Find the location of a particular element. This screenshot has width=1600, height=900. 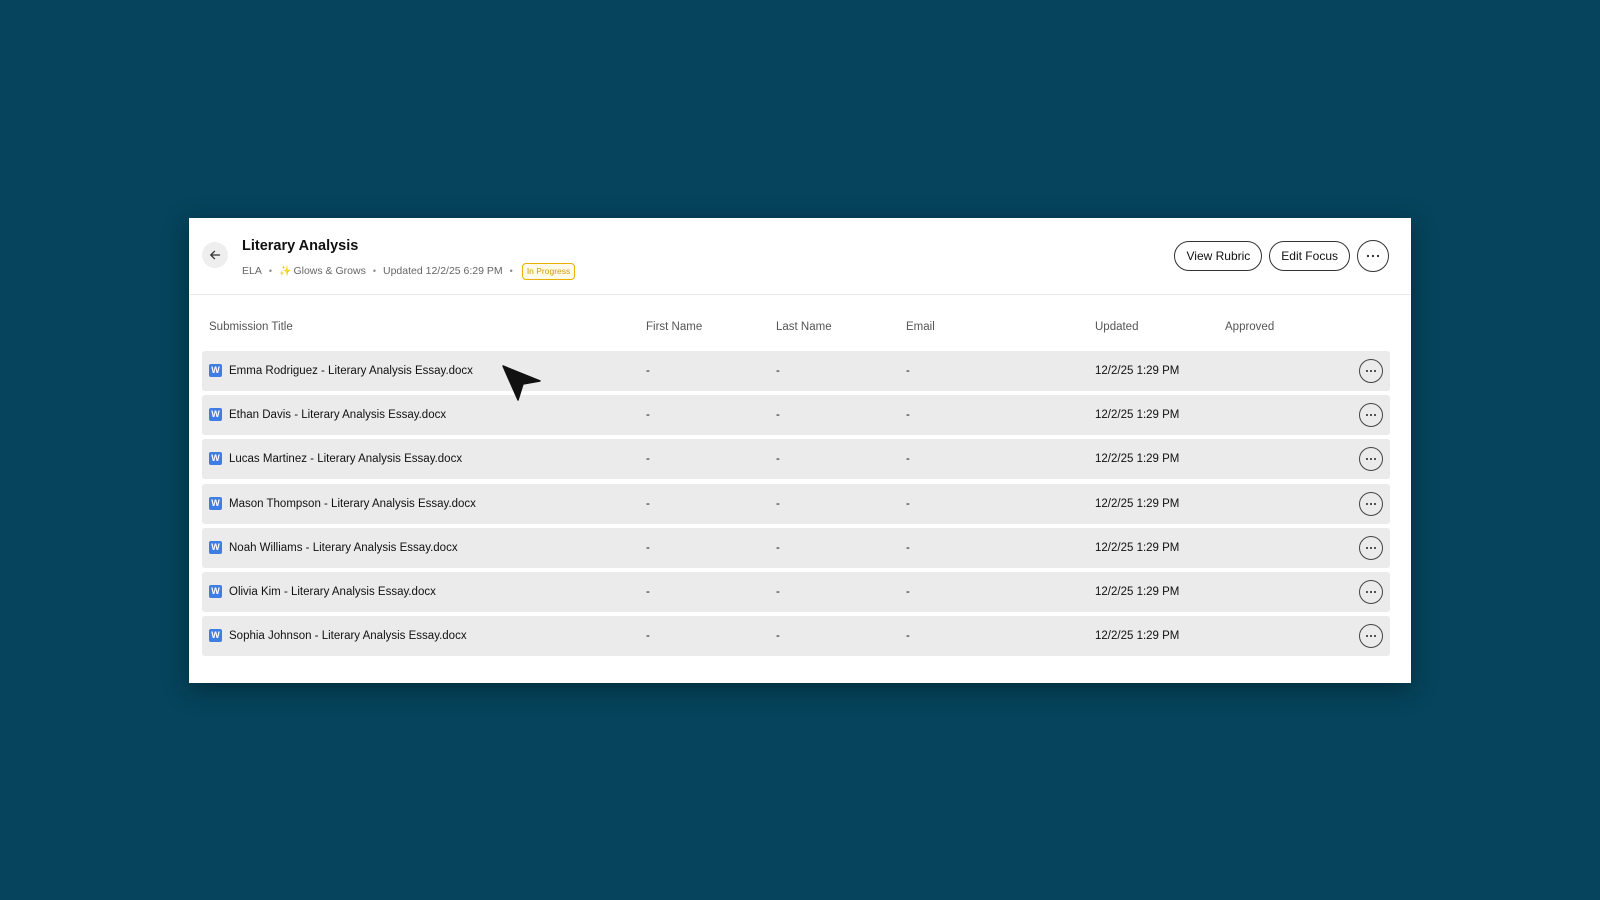

back-button is located at coordinates (215, 255).